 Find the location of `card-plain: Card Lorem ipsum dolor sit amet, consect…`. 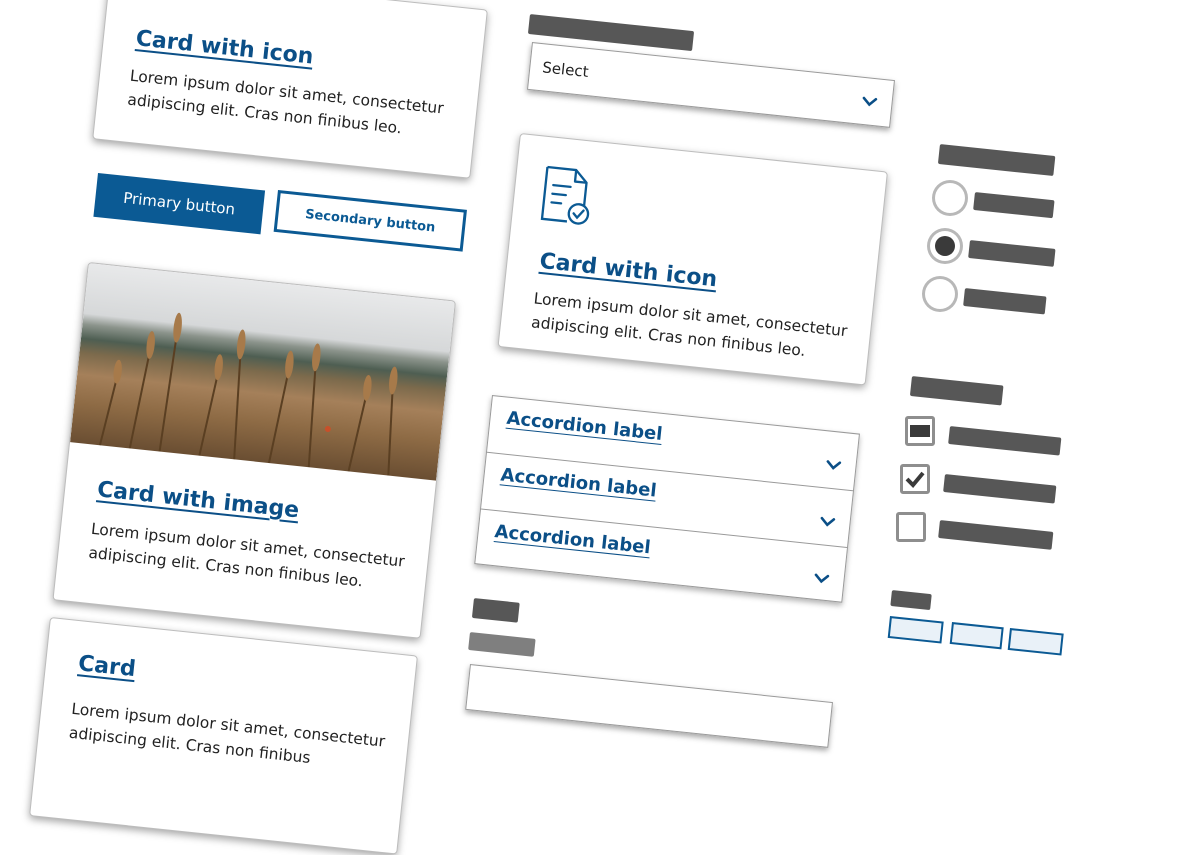

card-plain: Card Lorem ipsum dolor sit amet, consect… is located at coordinates (223, 736).